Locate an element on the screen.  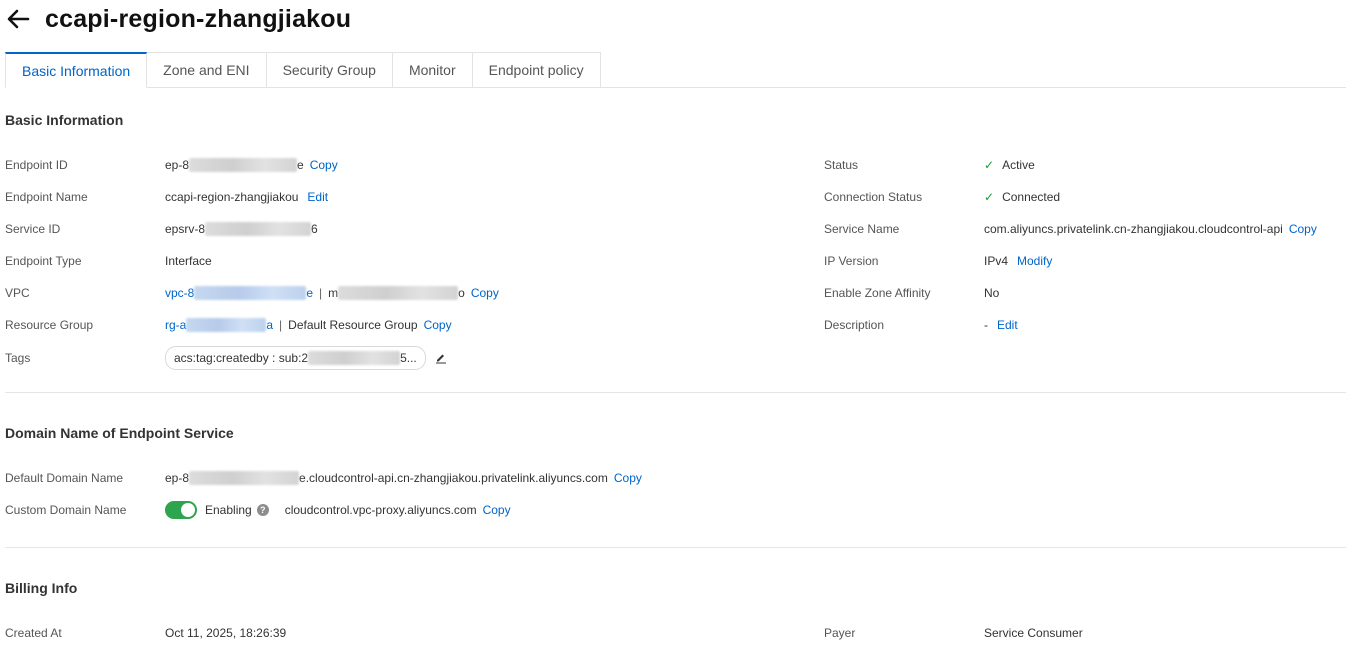
field-label: Service ID is located at coordinates (33, 229).